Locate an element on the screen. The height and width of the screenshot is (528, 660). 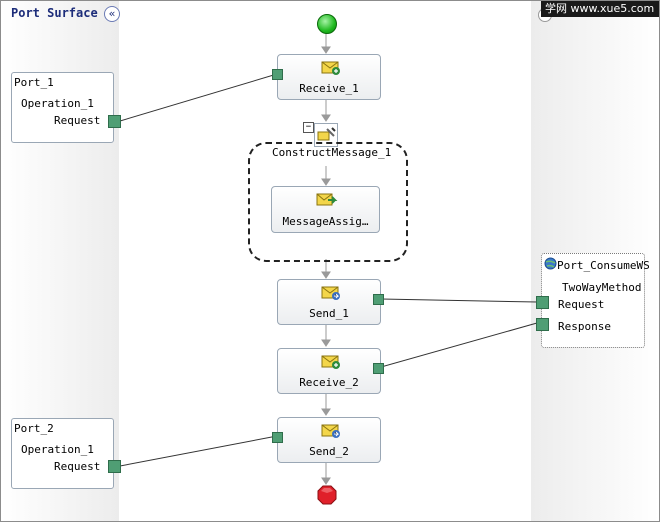
web-port-icon is located at coordinates (550, 263).